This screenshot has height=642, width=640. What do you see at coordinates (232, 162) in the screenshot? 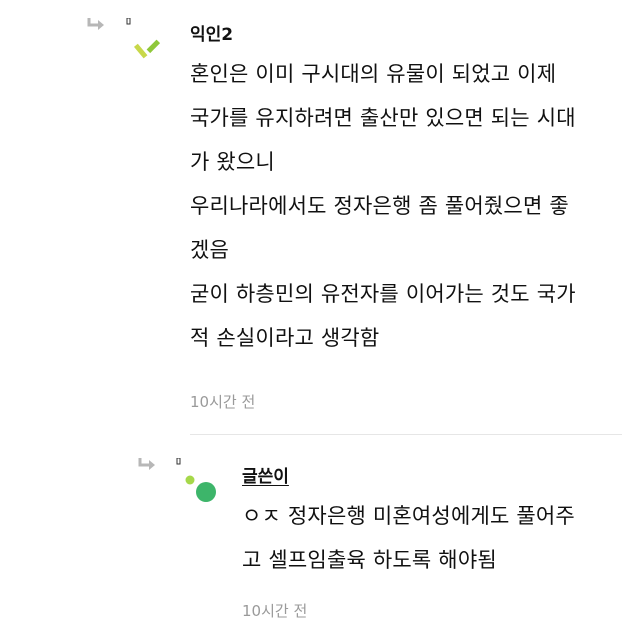
I see `comment-line: 가 왔으니` at bounding box center [232, 162].